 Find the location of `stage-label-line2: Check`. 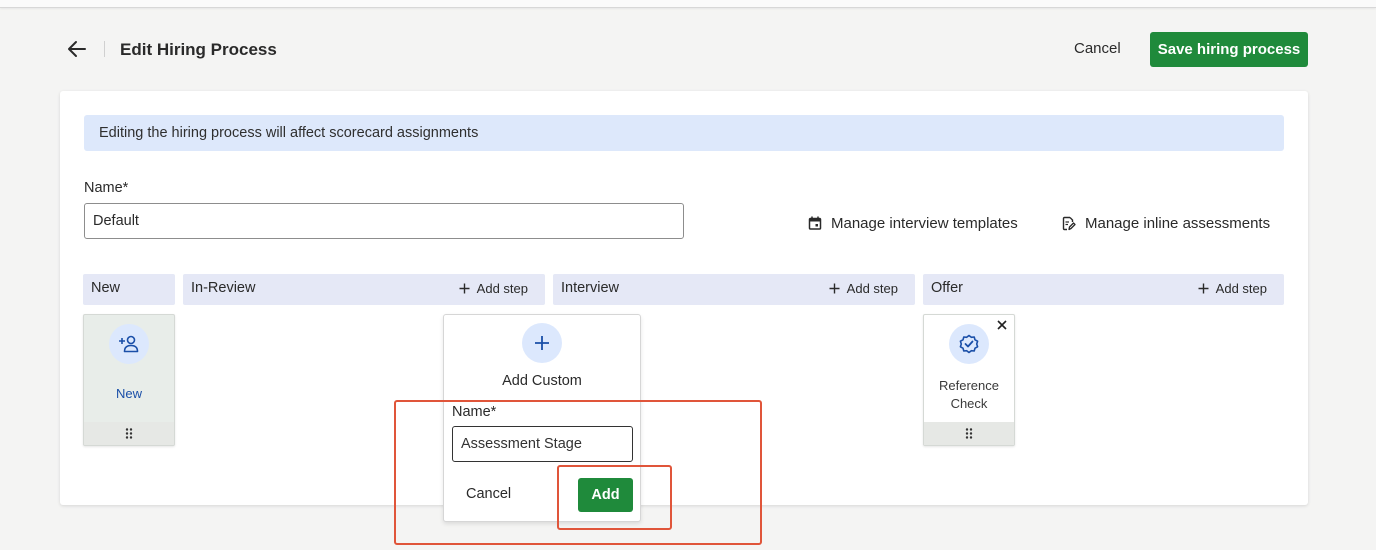

stage-label-line2: Check is located at coordinates (969, 403).